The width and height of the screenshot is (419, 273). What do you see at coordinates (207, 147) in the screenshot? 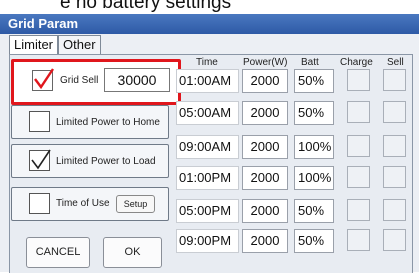
I see `time-cell: 09:00AM` at bounding box center [207, 147].